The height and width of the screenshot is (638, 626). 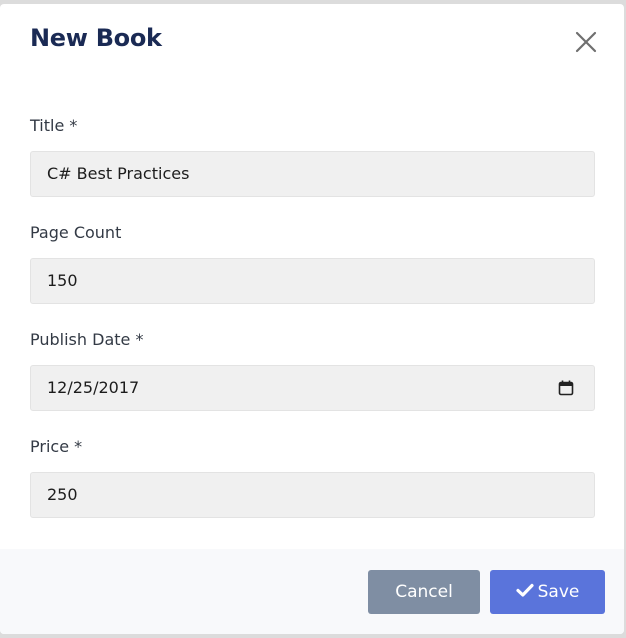 What do you see at coordinates (312, 281) in the screenshot?
I see `page-count-input: 150` at bounding box center [312, 281].